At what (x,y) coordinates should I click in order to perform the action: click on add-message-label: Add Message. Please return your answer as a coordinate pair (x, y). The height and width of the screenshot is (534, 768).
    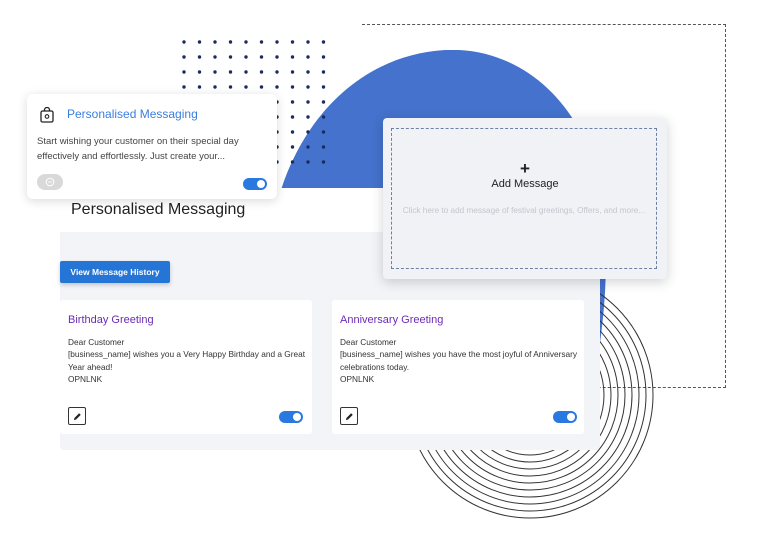
    Looking at the image, I should click on (525, 184).